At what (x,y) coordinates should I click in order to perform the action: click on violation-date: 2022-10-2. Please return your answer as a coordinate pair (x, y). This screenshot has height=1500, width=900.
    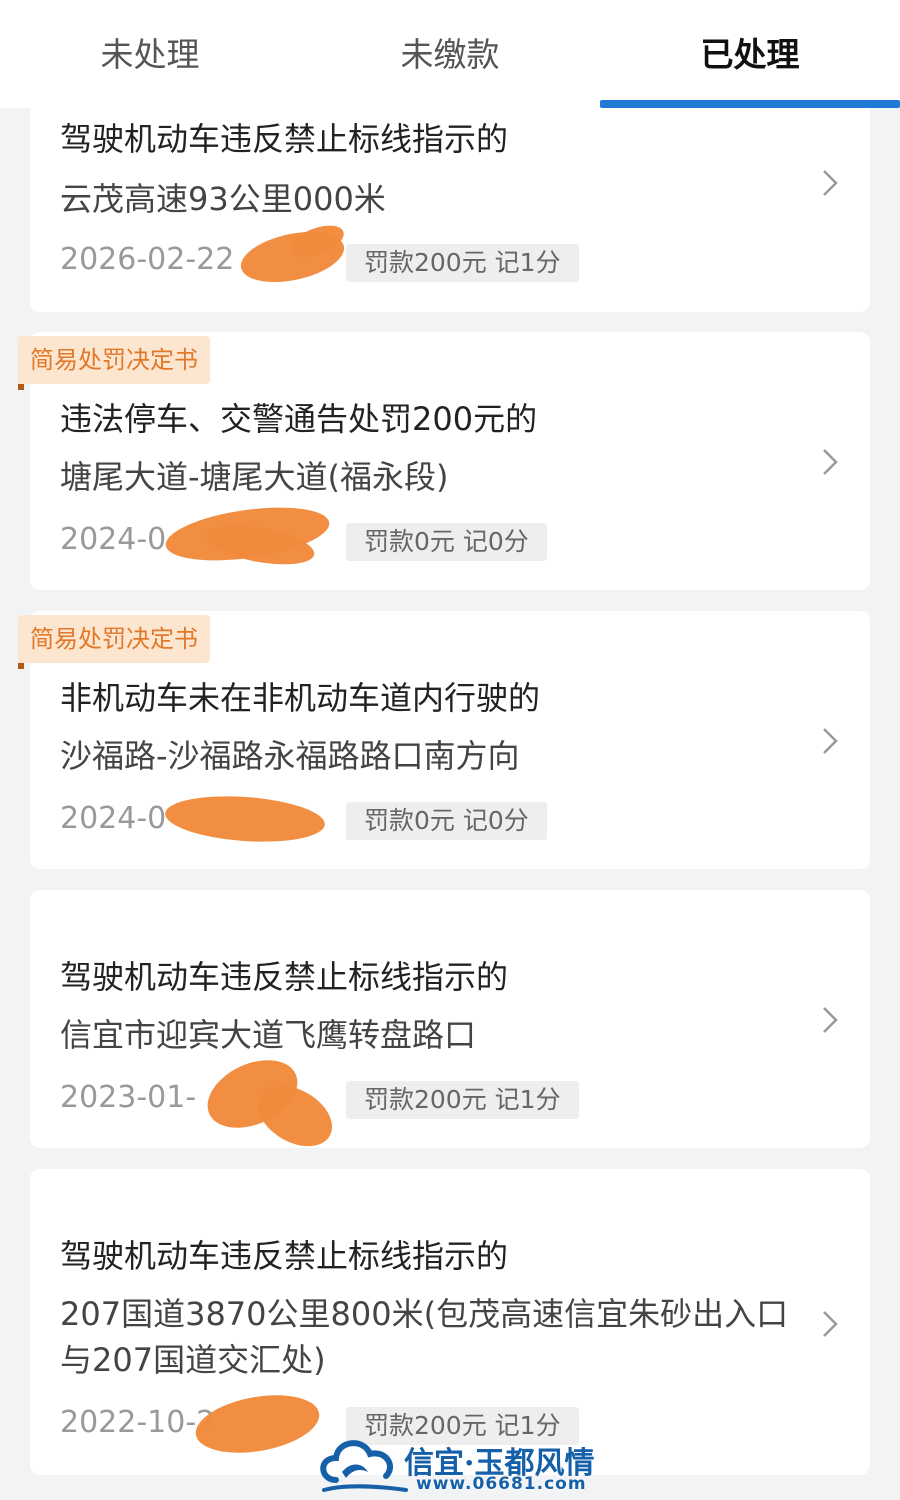
    Looking at the image, I should click on (138, 1422).